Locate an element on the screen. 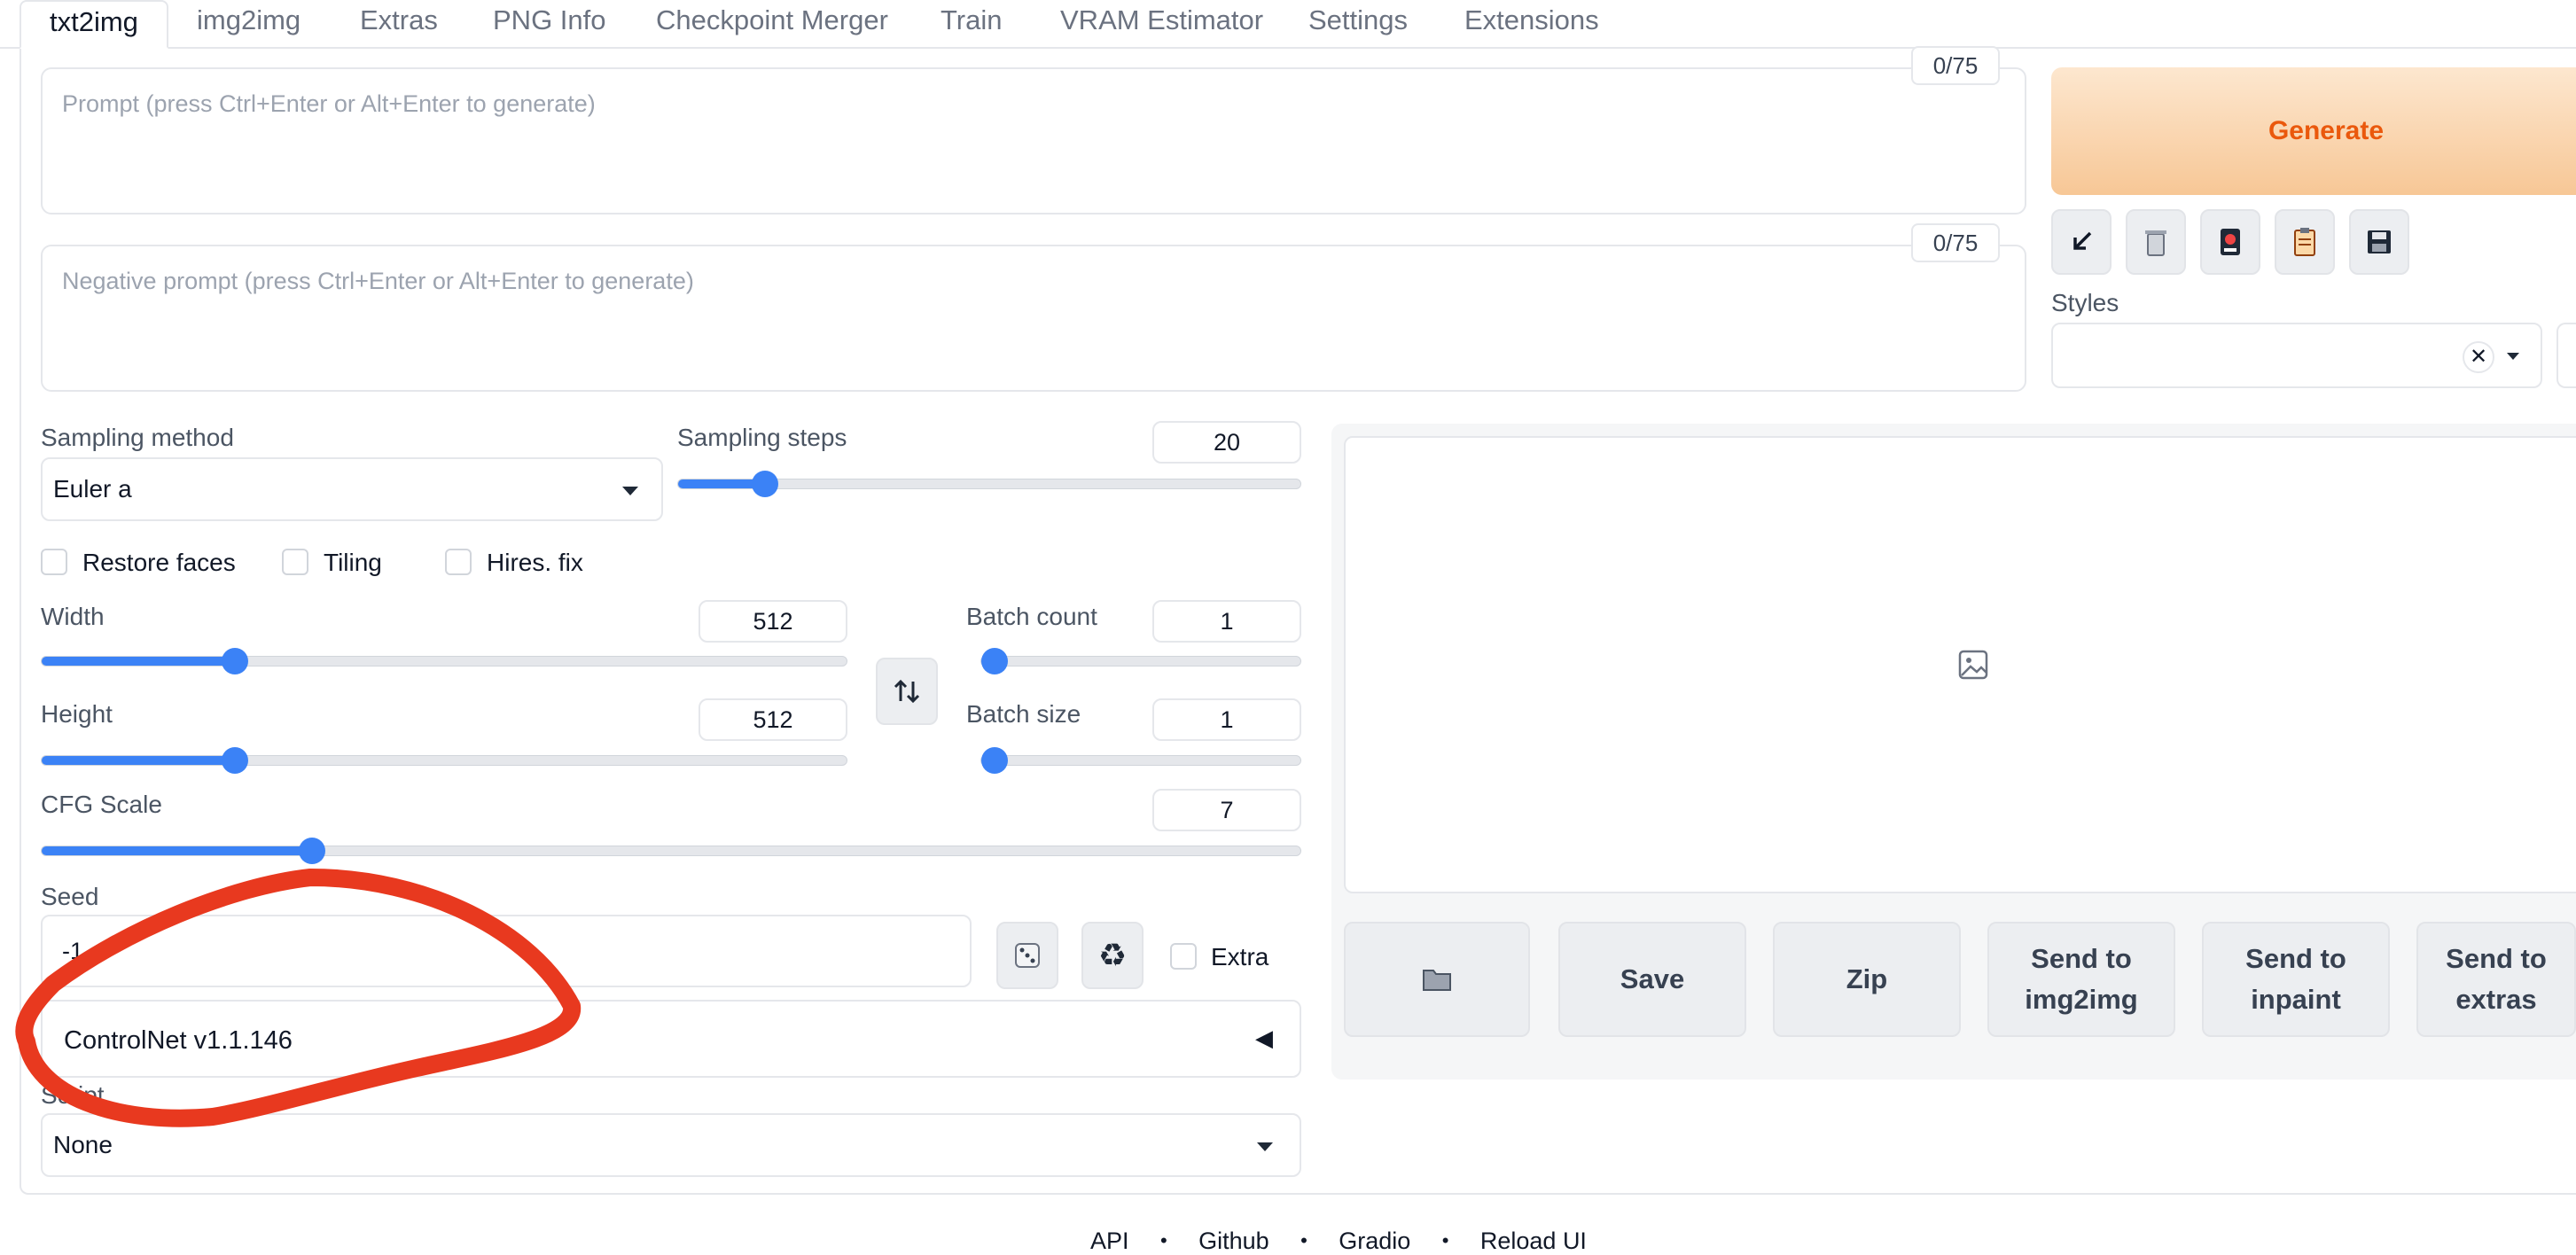 The height and width of the screenshot is (1255, 2576). batch-count-slider is located at coordinates (1140, 661).